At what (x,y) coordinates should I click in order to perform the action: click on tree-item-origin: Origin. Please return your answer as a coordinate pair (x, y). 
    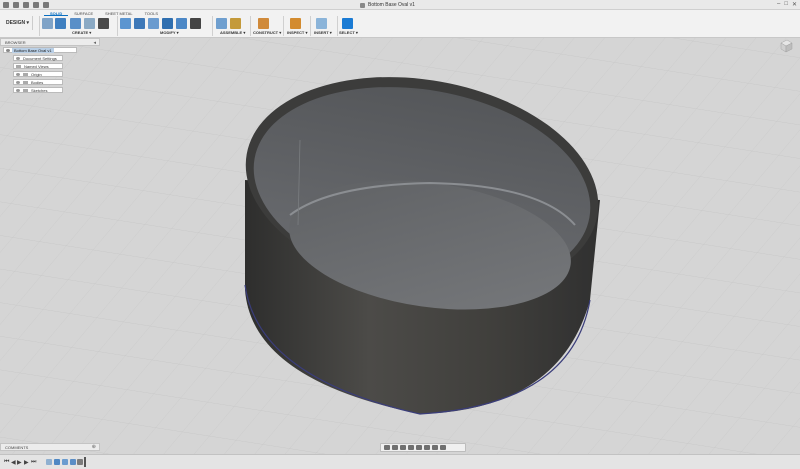
    Looking at the image, I should click on (38, 74).